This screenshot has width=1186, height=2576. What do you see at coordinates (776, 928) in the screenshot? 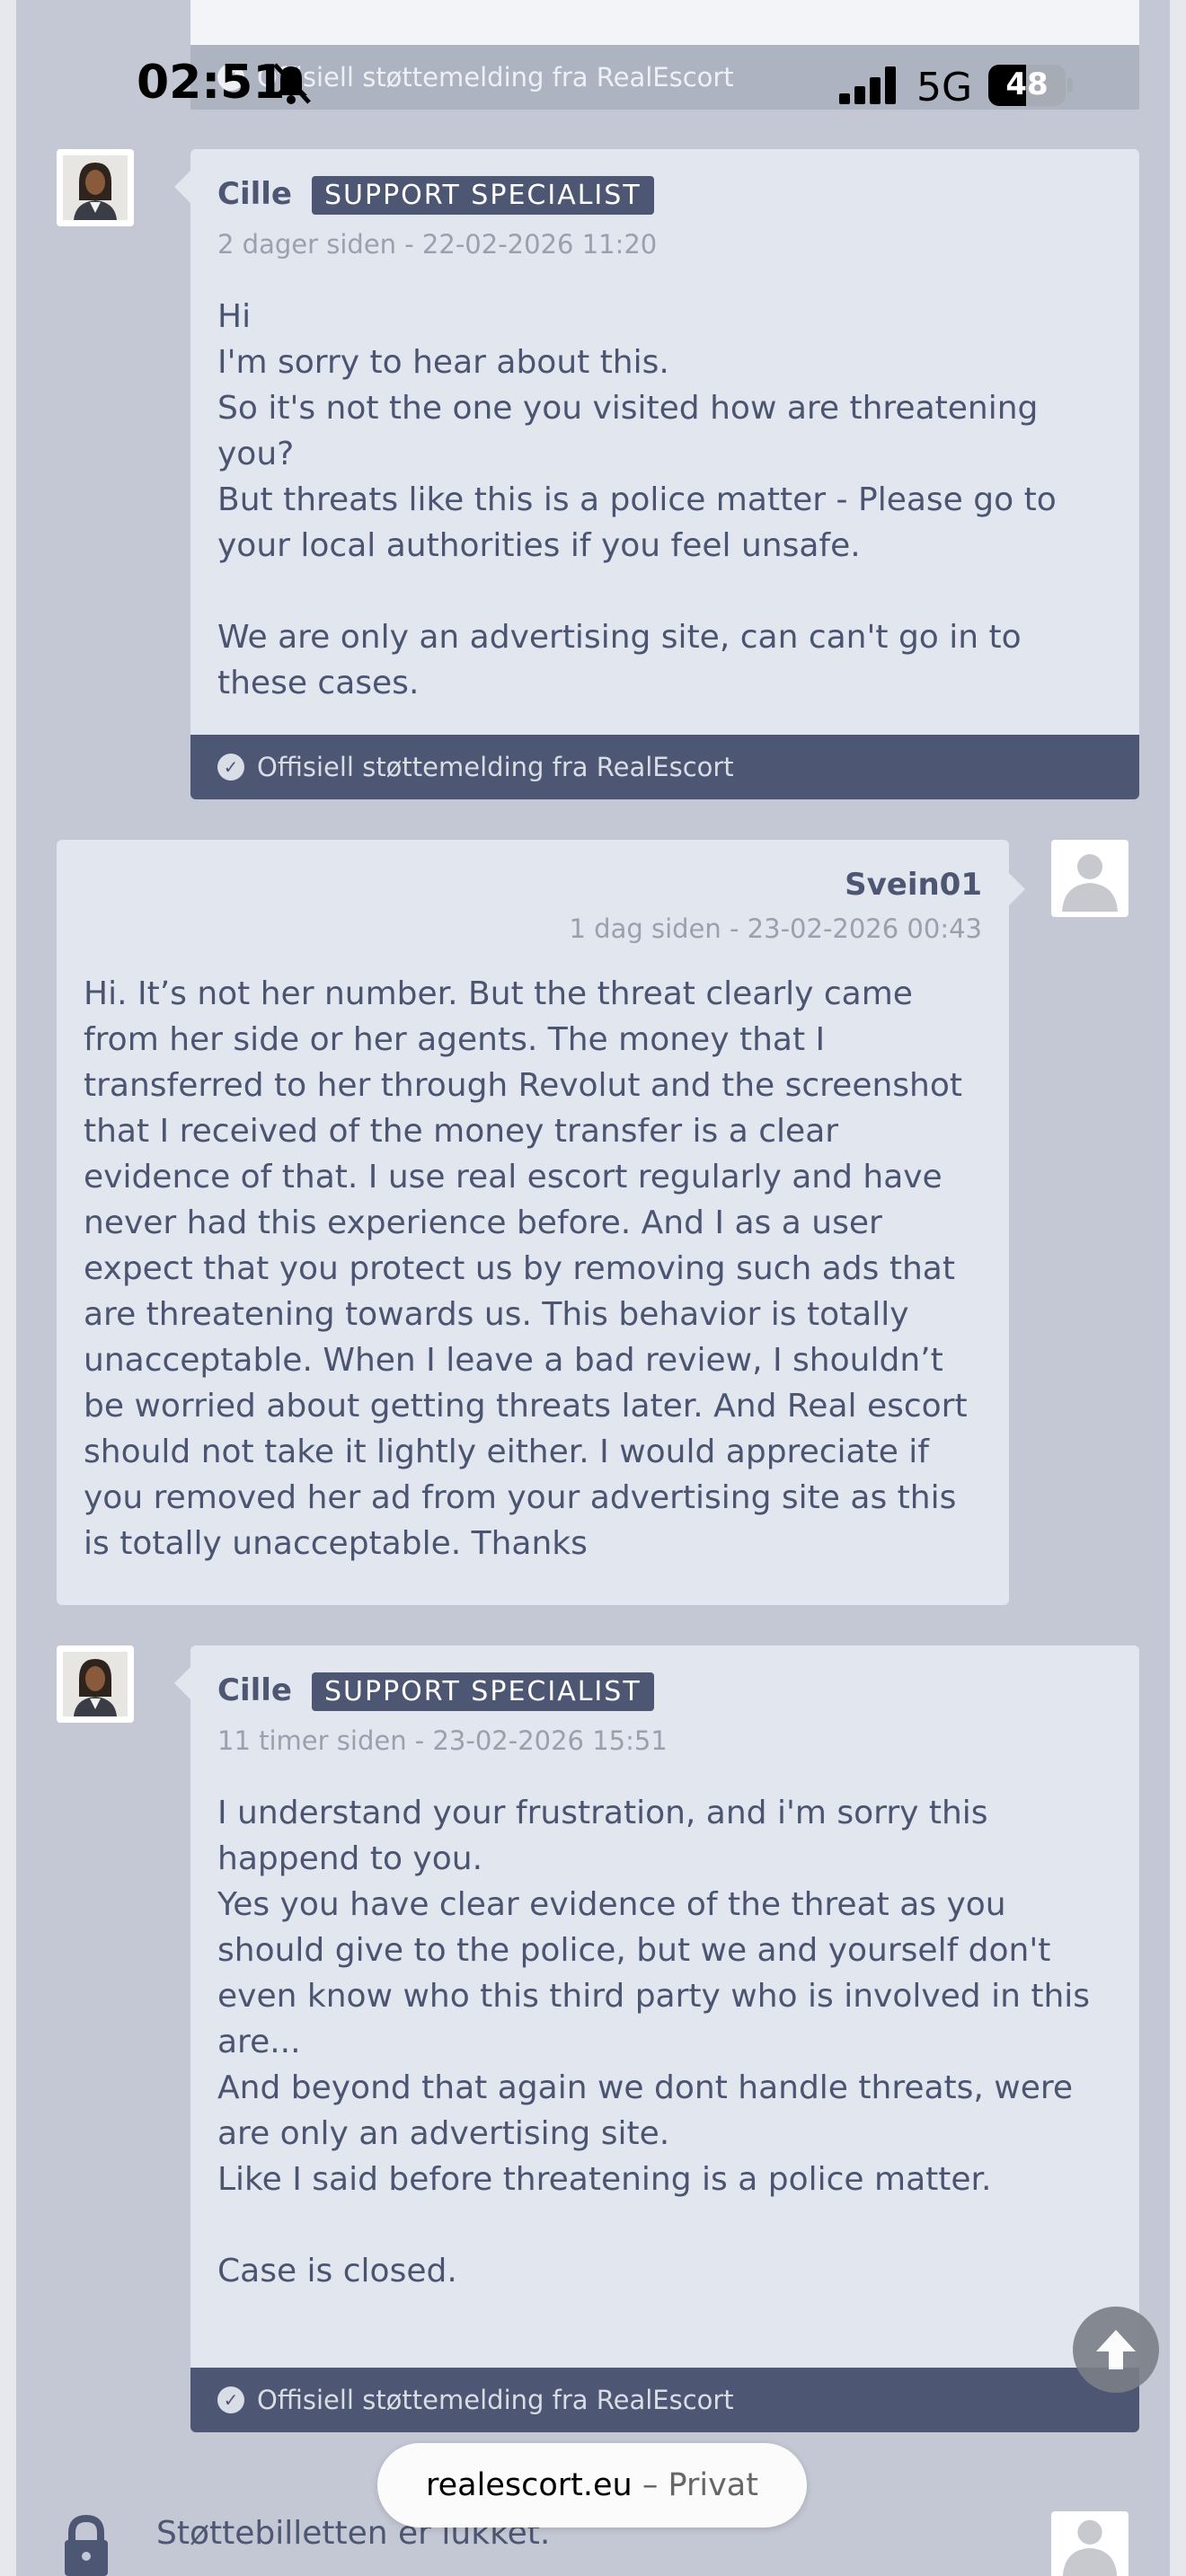
I see `message-timestamp: 1 dag siden - 23-02-2026 00:43` at bounding box center [776, 928].